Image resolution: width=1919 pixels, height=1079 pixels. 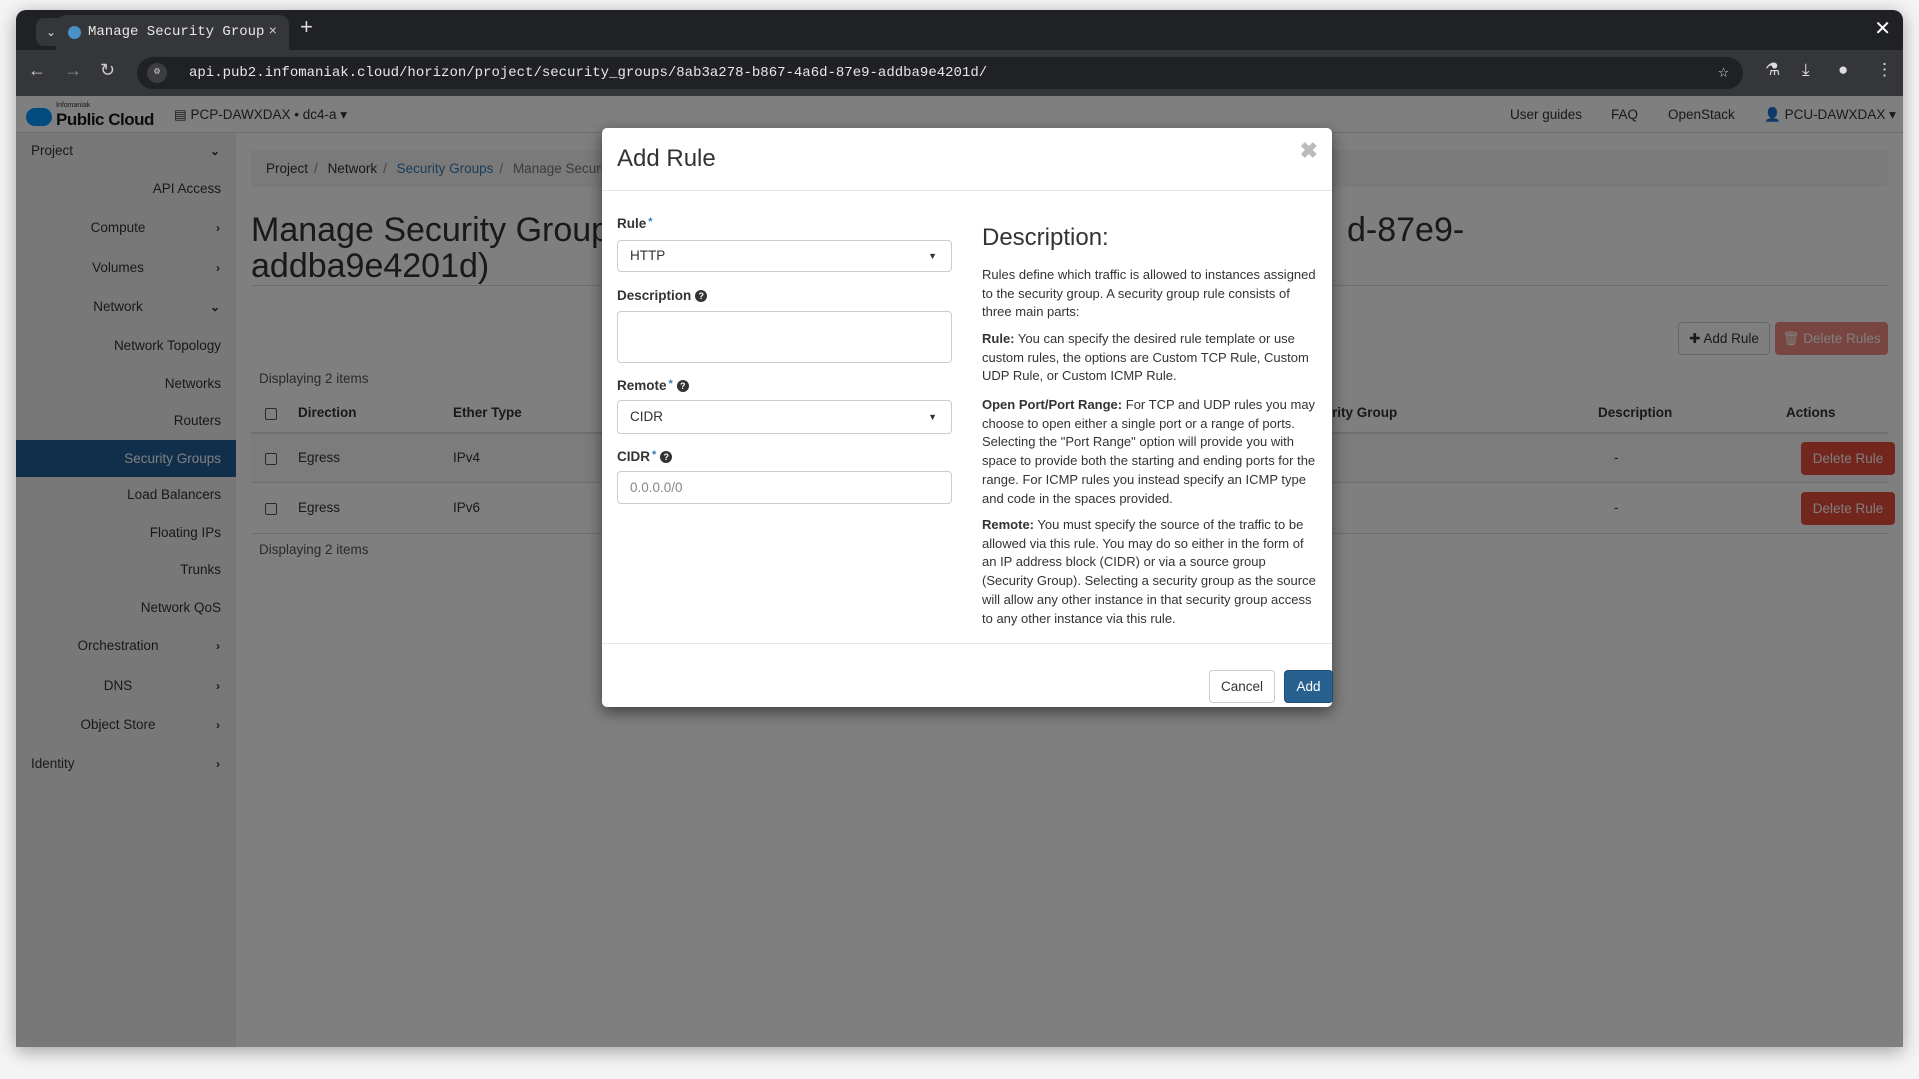 What do you see at coordinates (1242, 686) in the screenshot?
I see `cancel-button: Cancel` at bounding box center [1242, 686].